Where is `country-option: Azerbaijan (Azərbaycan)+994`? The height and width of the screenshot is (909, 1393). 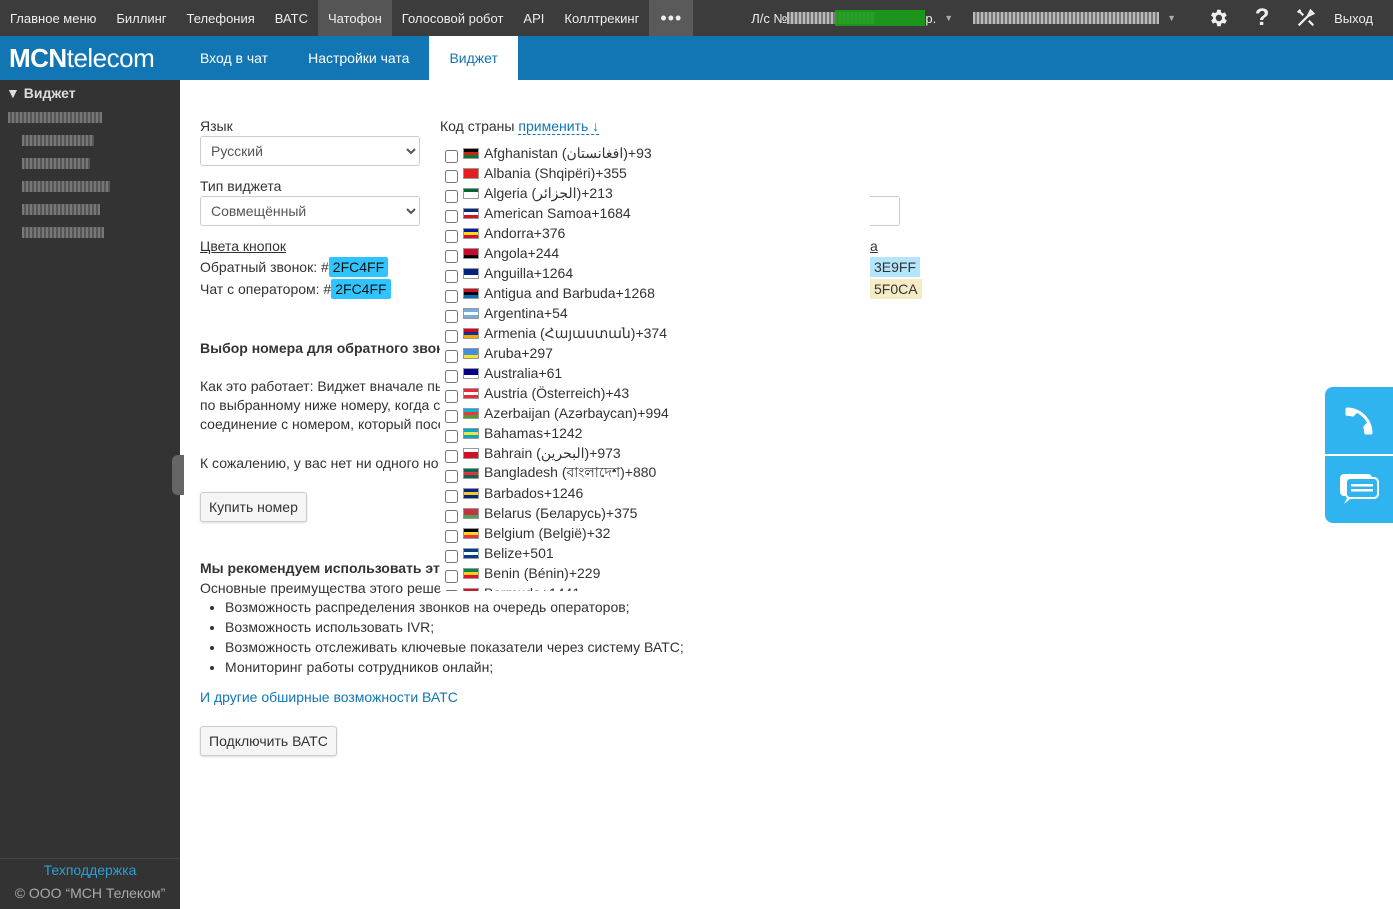
country-option: Azerbaijan (Azərbaycan)+994 is located at coordinates (655, 413).